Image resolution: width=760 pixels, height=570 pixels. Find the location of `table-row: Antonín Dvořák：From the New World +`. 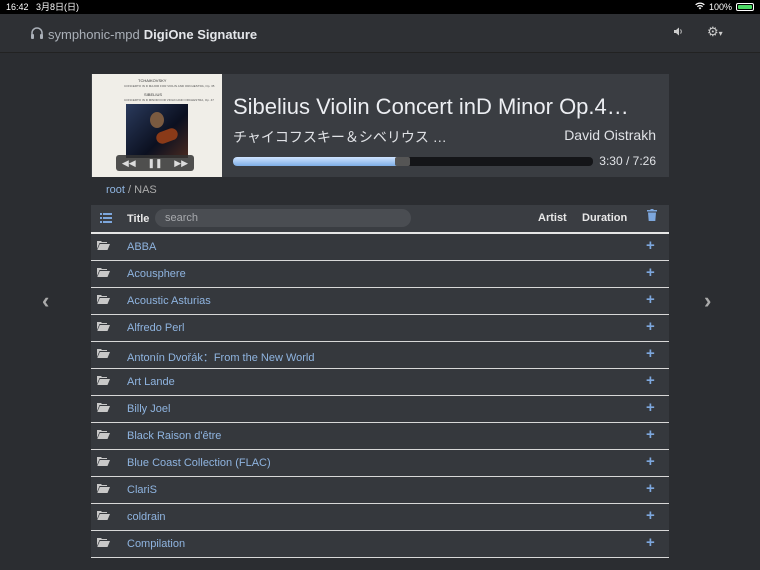

table-row: Antonín Dvořák：From the New World + is located at coordinates (380, 355).